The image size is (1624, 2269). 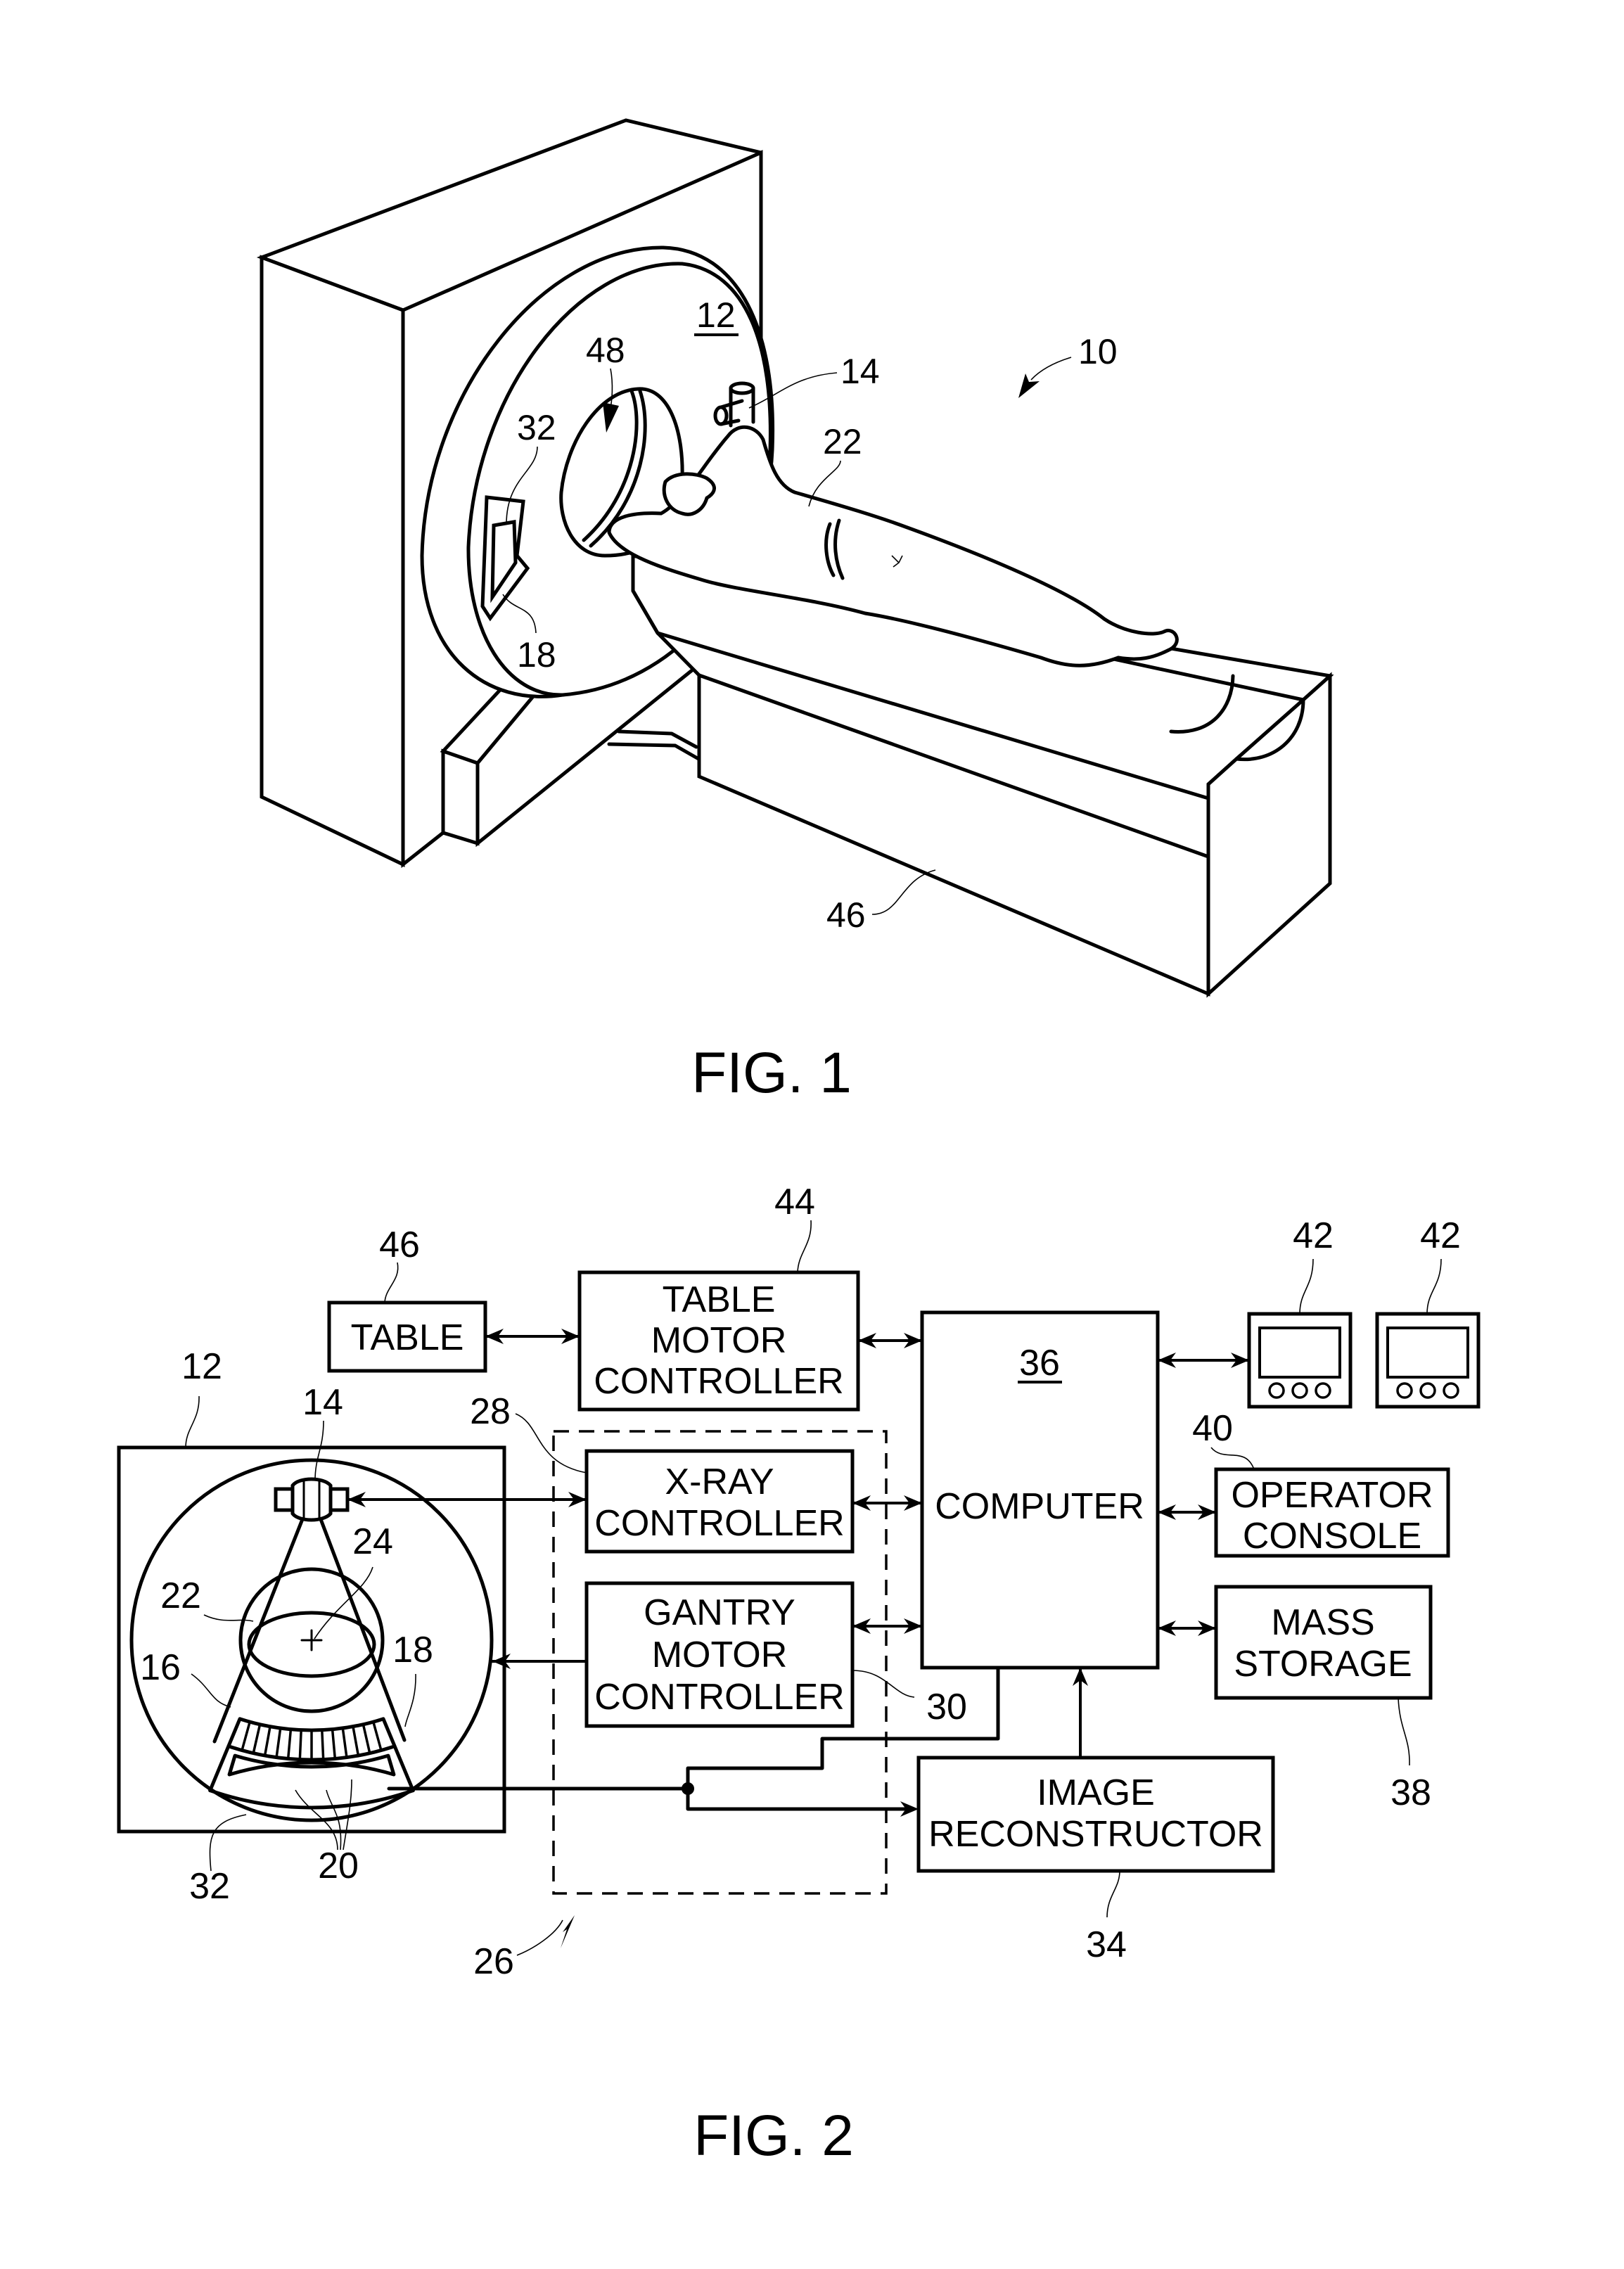 I want to click on oc-line-1: OPERATOR, so click(x=1332, y=1495).